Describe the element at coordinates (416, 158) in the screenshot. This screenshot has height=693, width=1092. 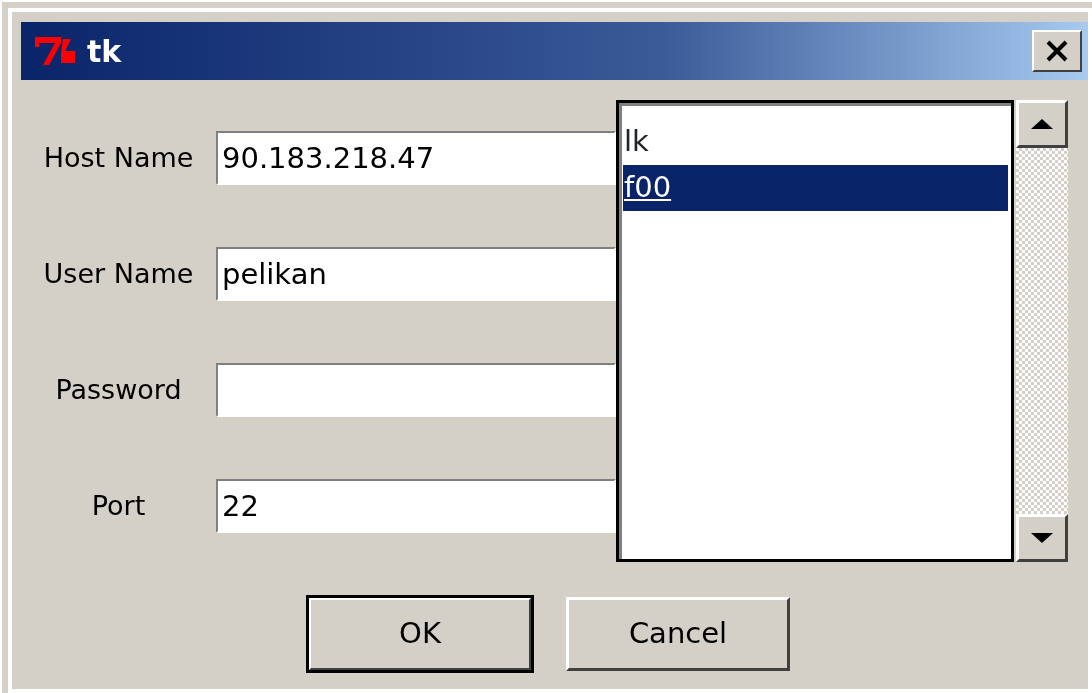
I see `text-field: 90.183.218.47` at that location.